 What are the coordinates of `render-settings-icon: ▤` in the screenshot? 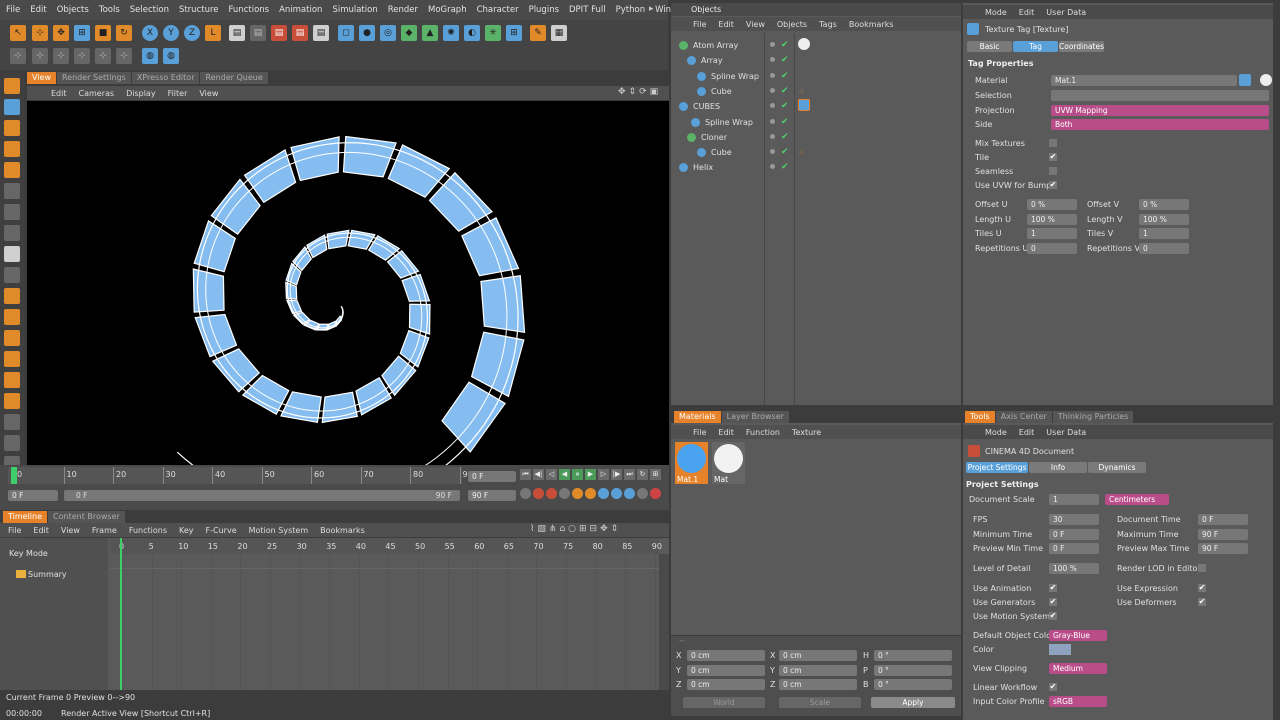 It's located at (300, 33).